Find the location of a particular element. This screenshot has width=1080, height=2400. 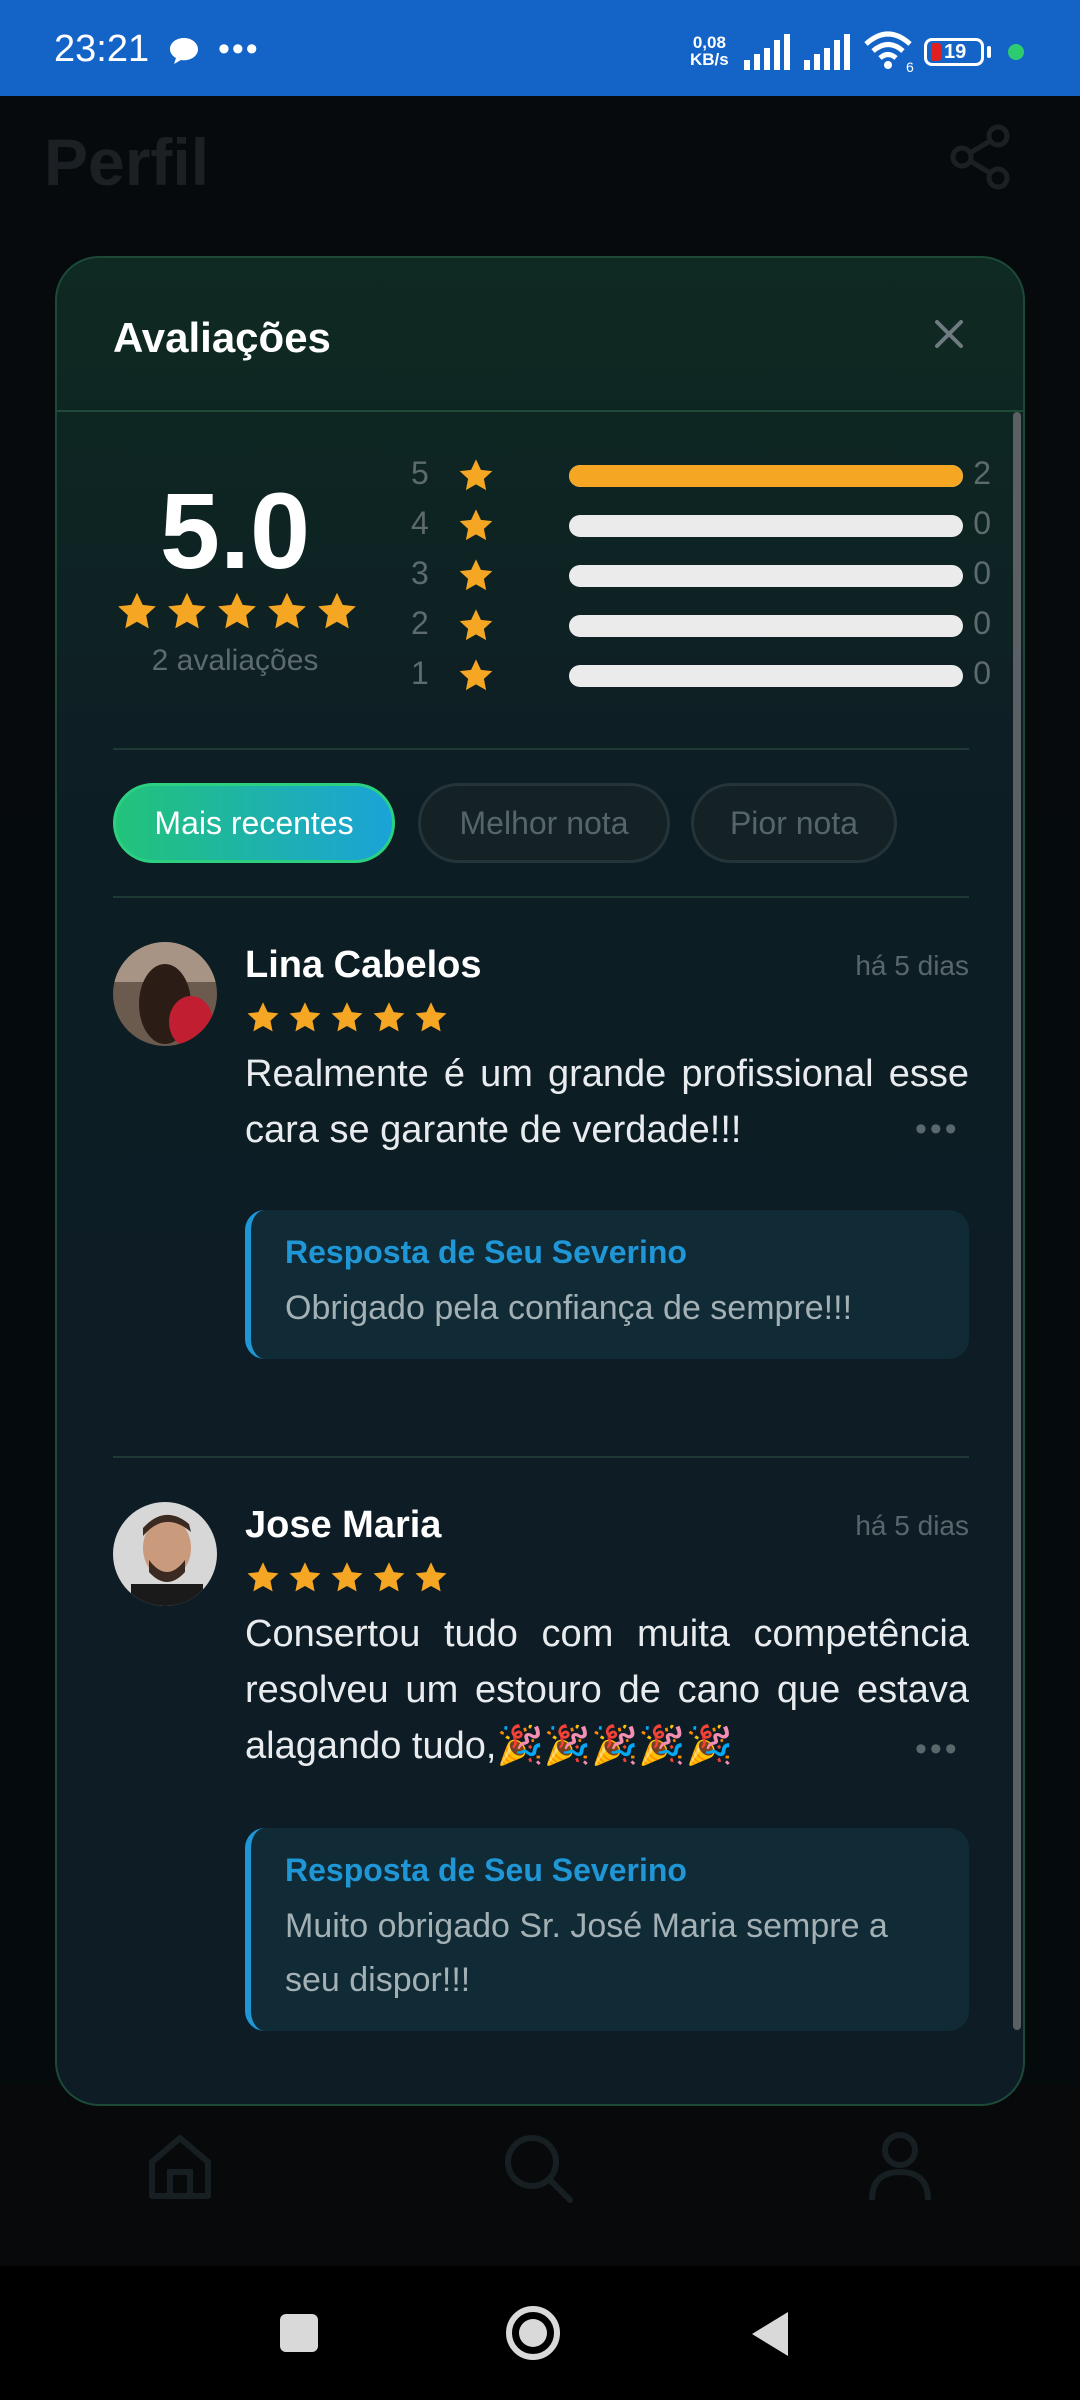

more-notifications-icon: ••• is located at coordinates (239, 49).